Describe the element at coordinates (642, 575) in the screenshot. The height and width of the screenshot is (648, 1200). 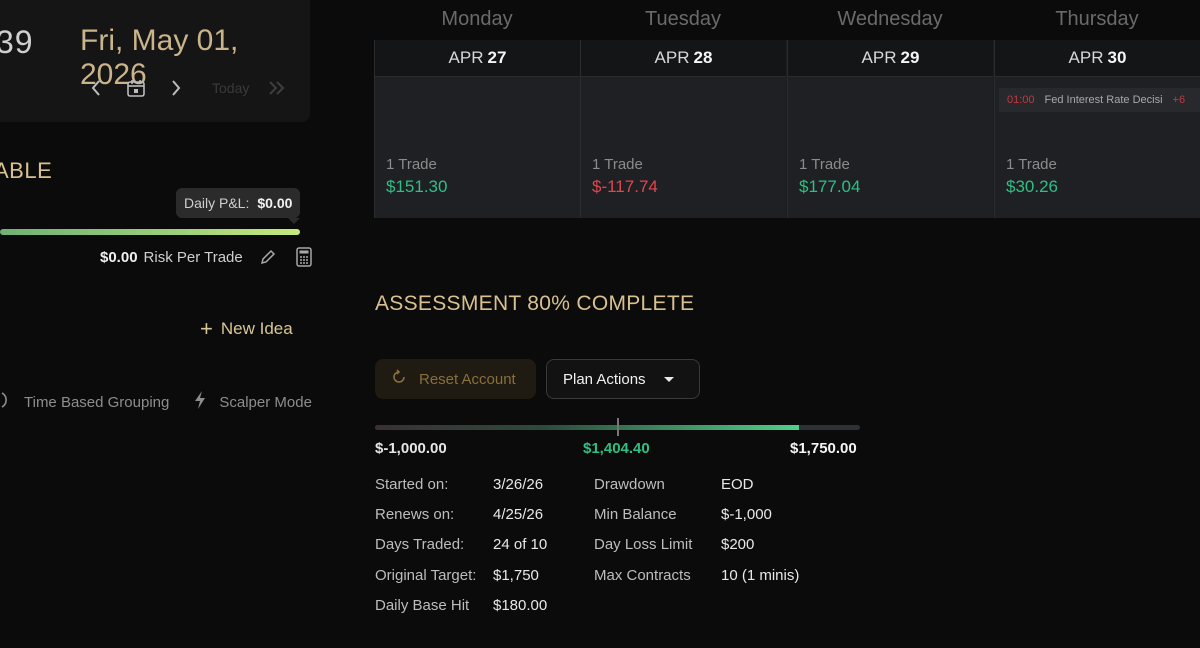
I see `detail-label: Max Contracts` at that location.